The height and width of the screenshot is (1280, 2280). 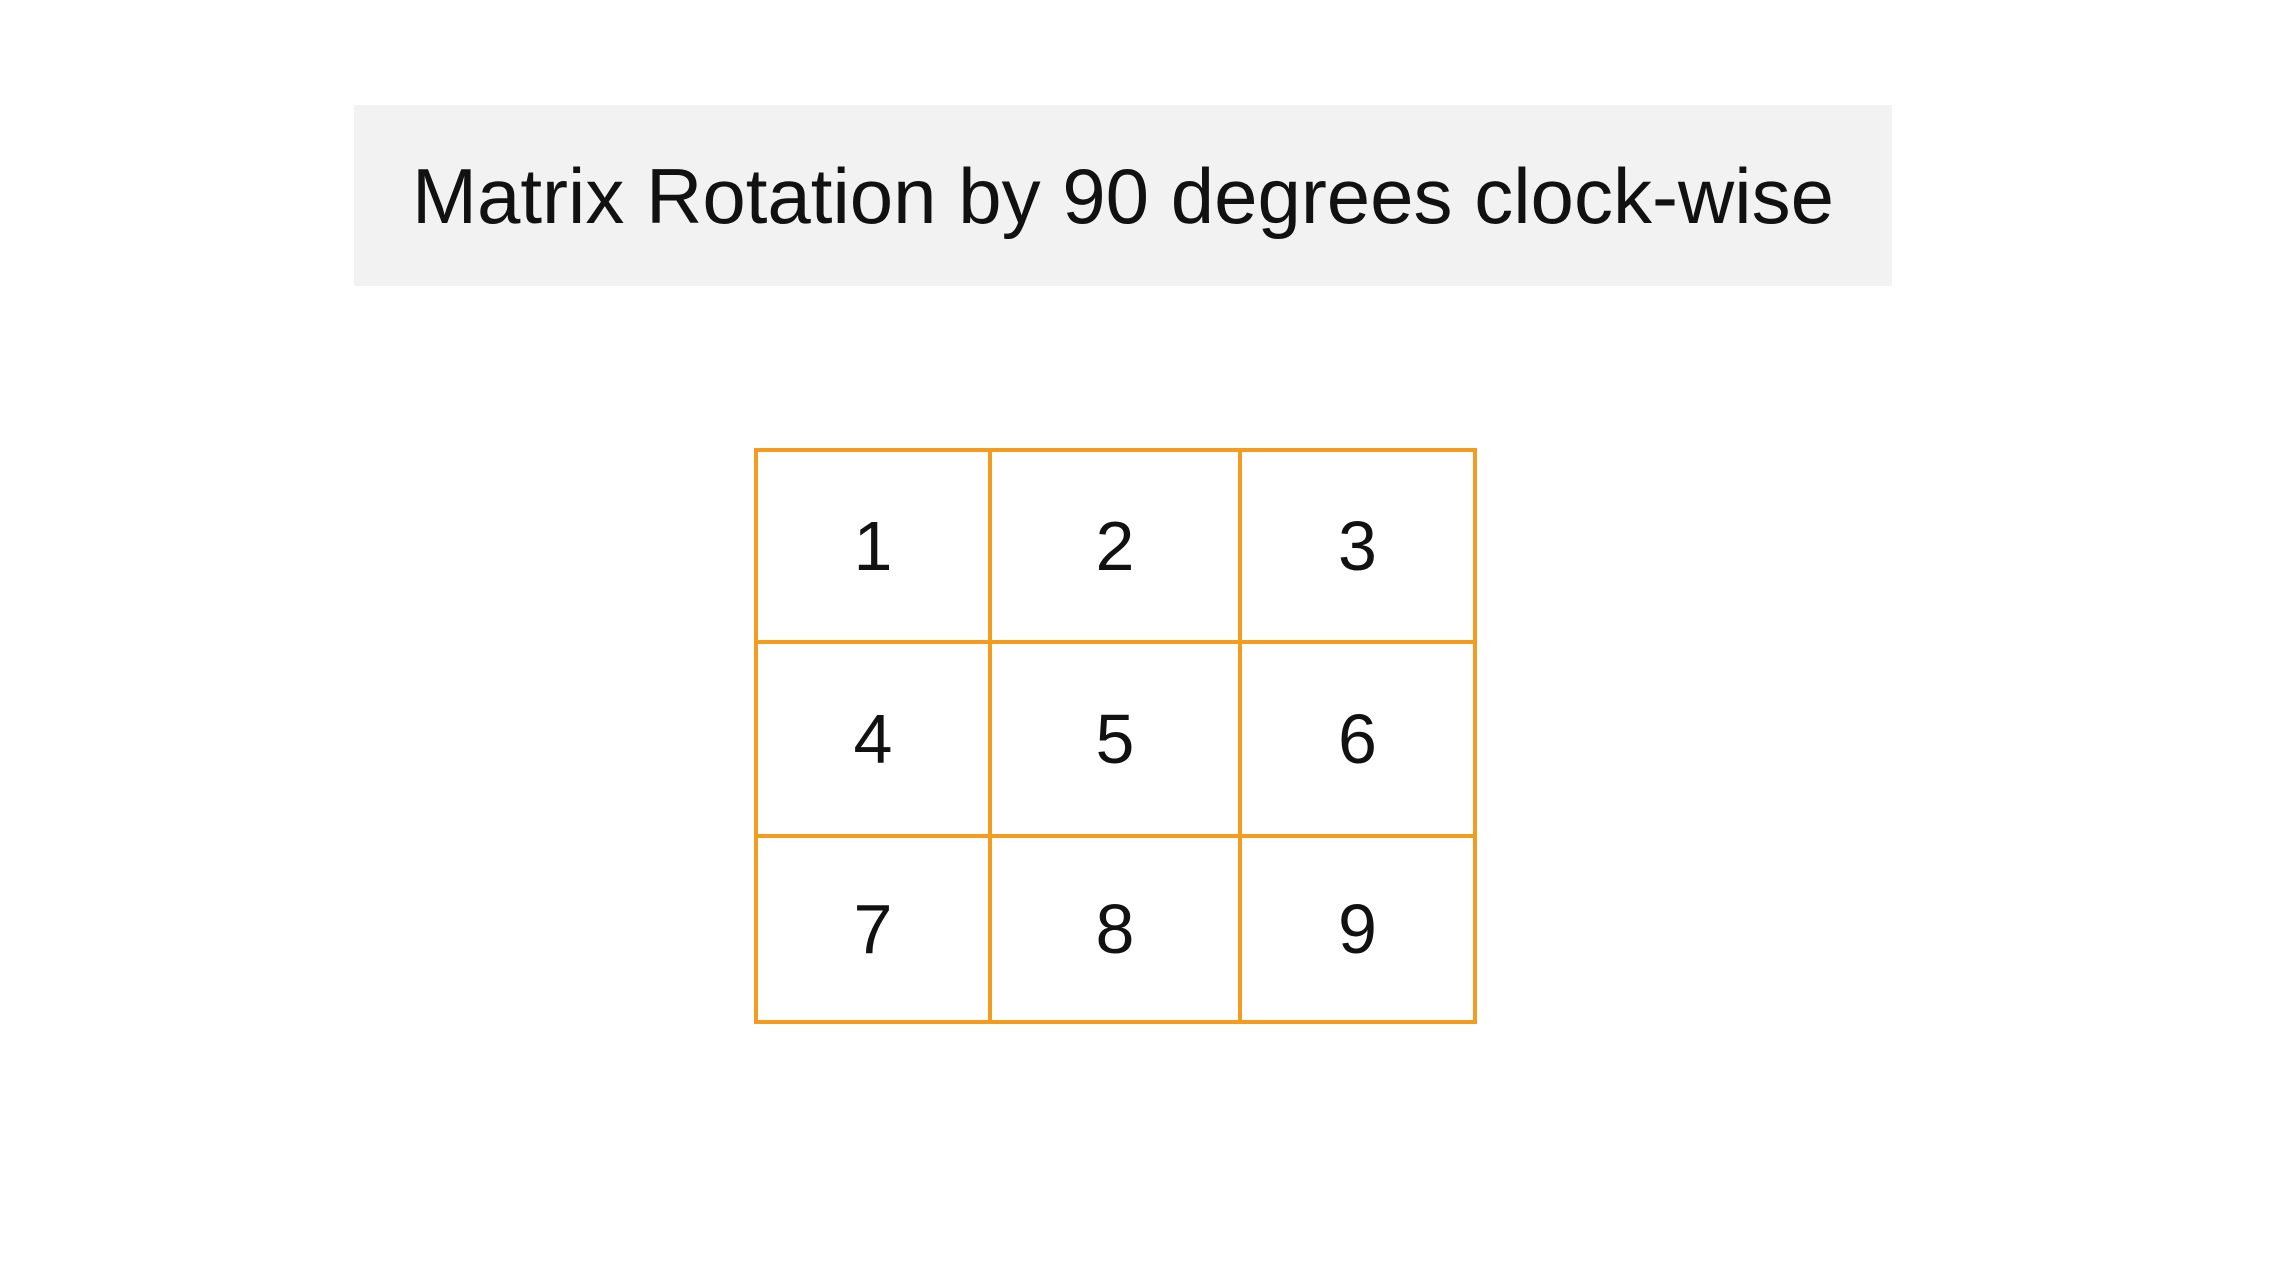 What do you see at coordinates (875, 548) in the screenshot?
I see `matrix-cell-r1-c1: 1` at bounding box center [875, 548].